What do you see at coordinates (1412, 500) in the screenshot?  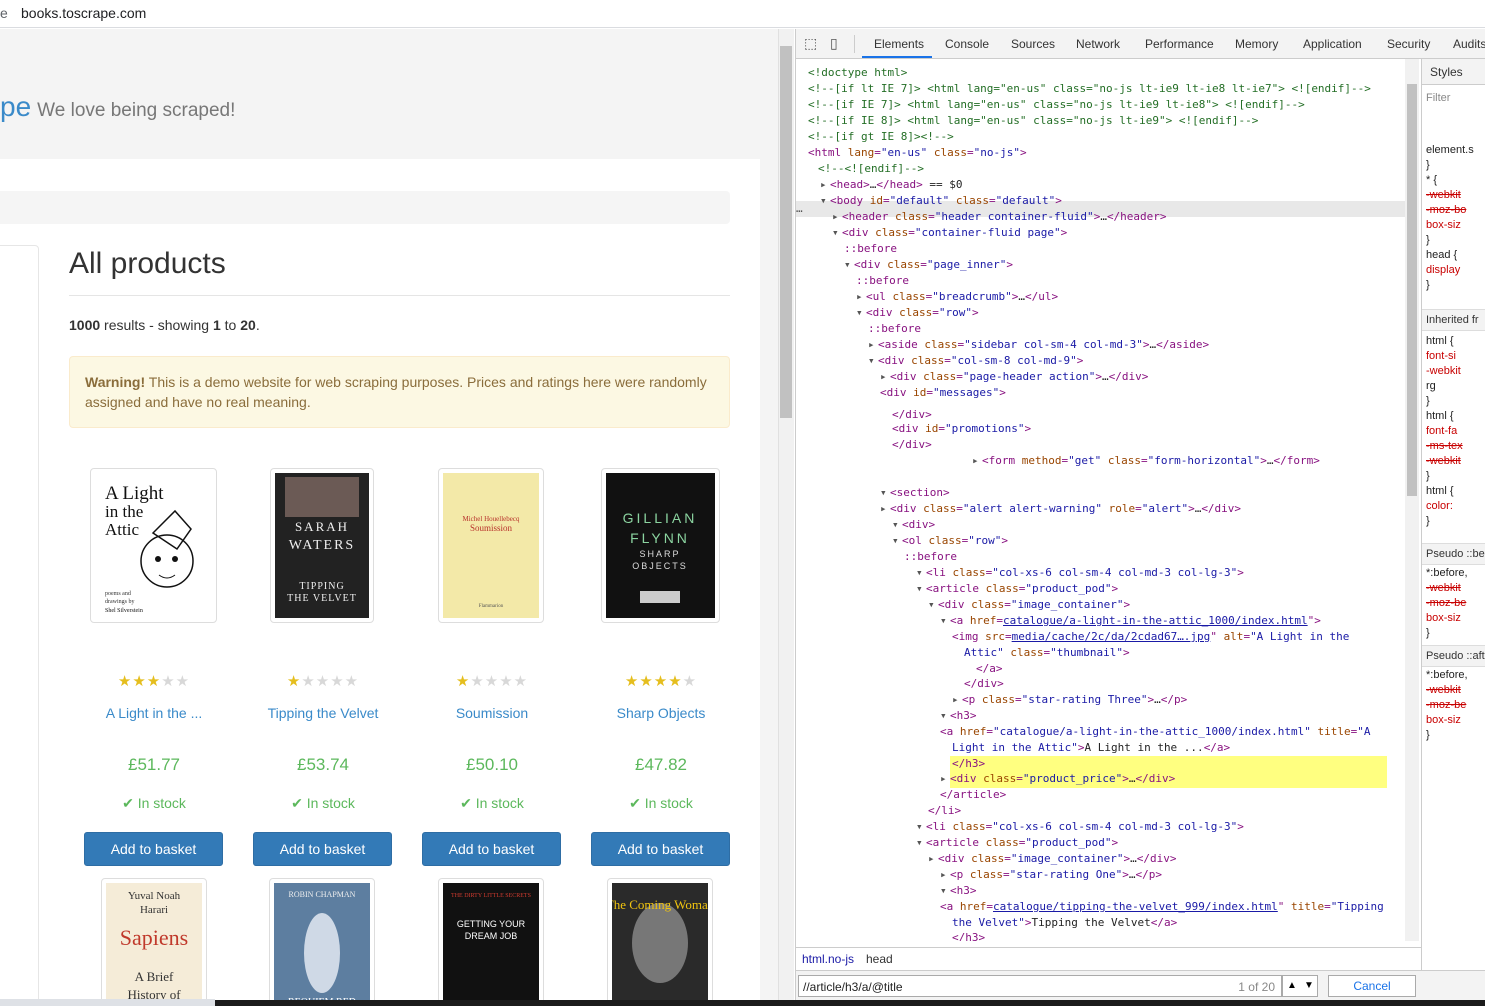 I see `dom-scrollbar` at bounding box center [1412, 500].